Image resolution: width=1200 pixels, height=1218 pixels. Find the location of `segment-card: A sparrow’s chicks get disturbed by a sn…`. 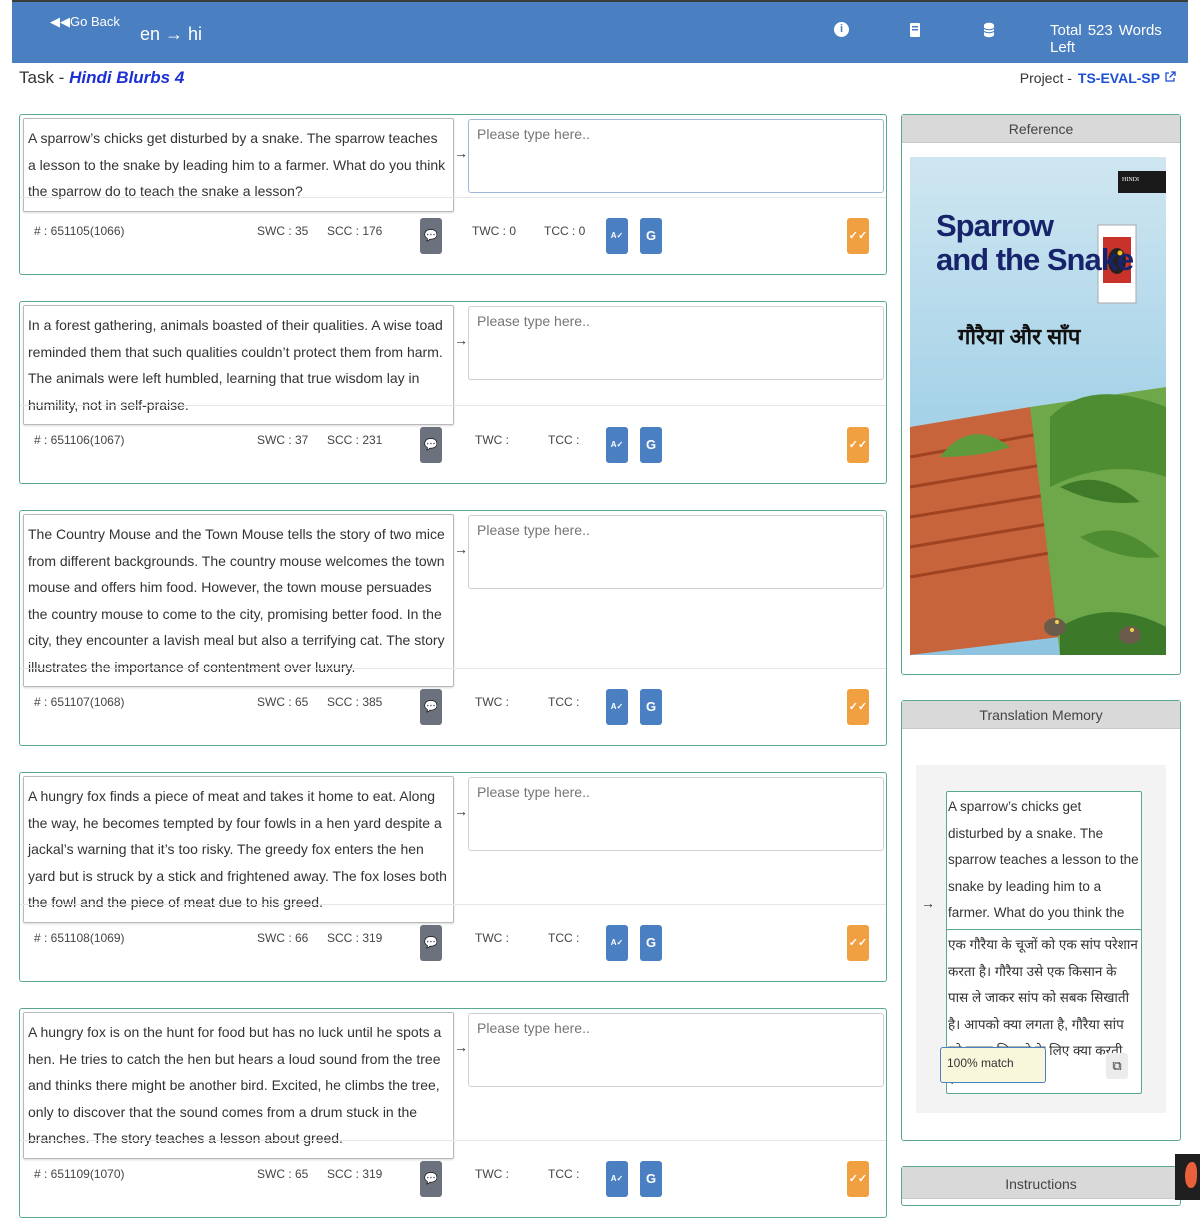

segment-card: A sparrow’s chicks get disturbed by a sn… is located at coordinates (453, 194).